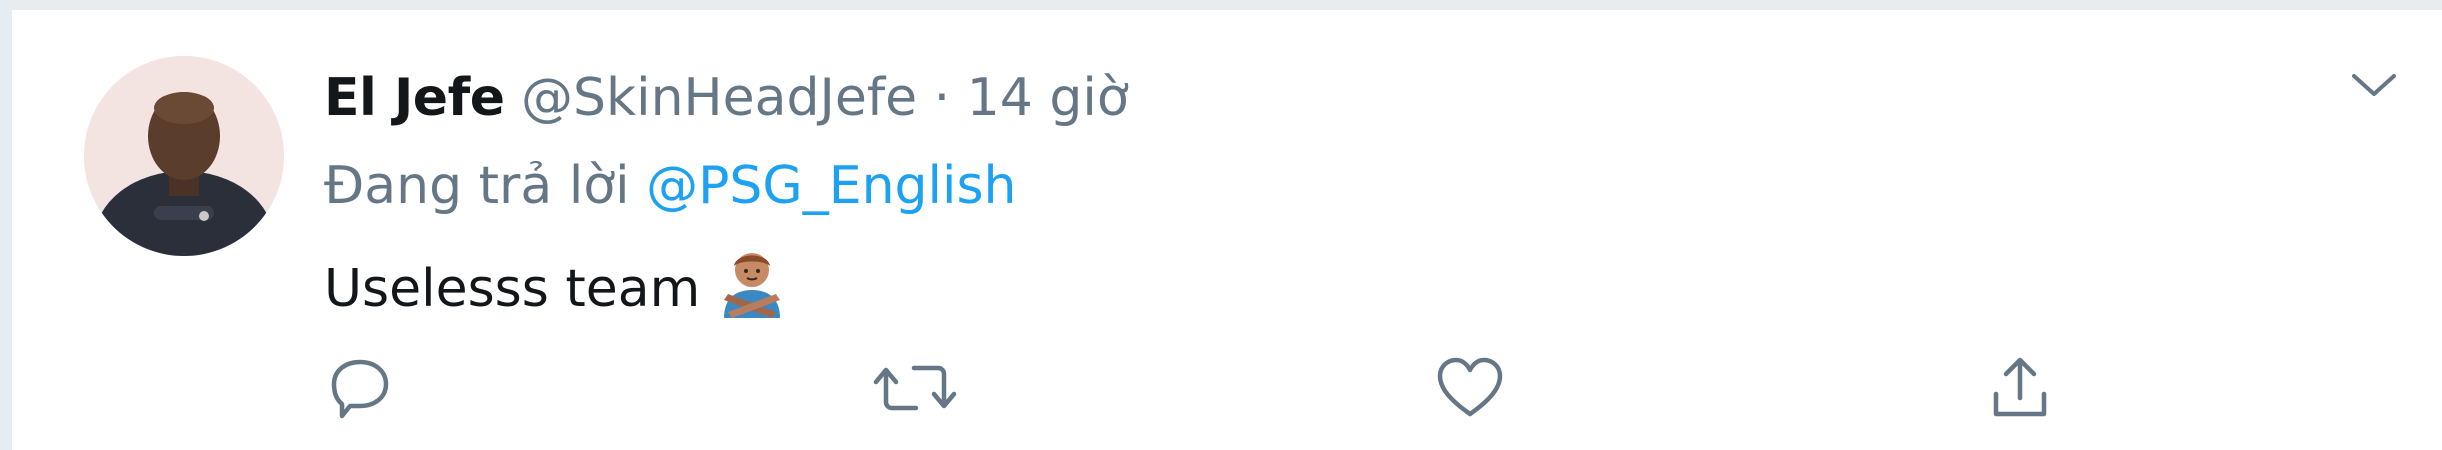 The width and height of the screenshot is (2442, 450). I want to click on reply-button, so click(360, 388).